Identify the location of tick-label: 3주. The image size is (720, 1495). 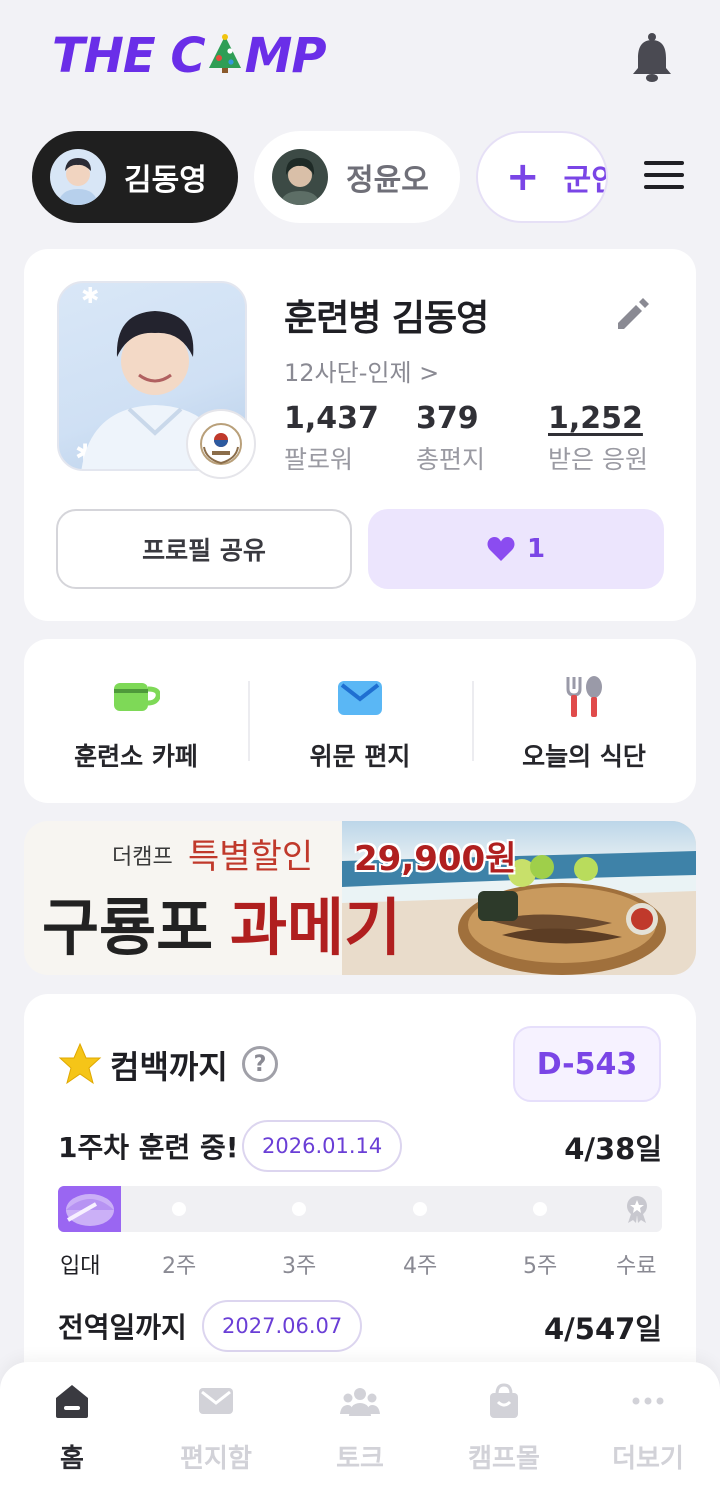
(299, 1266).